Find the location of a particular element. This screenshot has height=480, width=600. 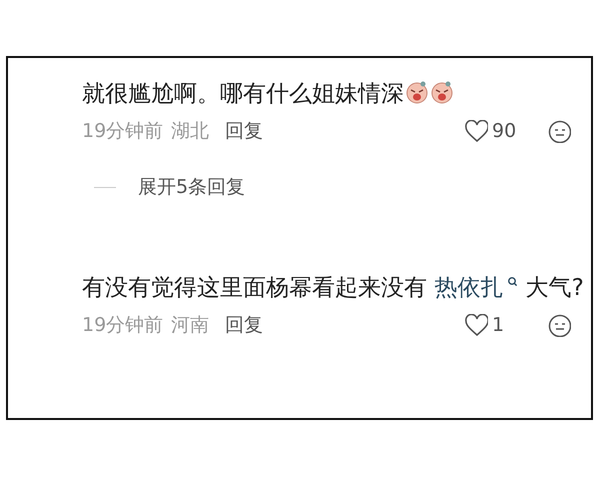

comment-region: 湖北 is located at coordinates (190, 131).